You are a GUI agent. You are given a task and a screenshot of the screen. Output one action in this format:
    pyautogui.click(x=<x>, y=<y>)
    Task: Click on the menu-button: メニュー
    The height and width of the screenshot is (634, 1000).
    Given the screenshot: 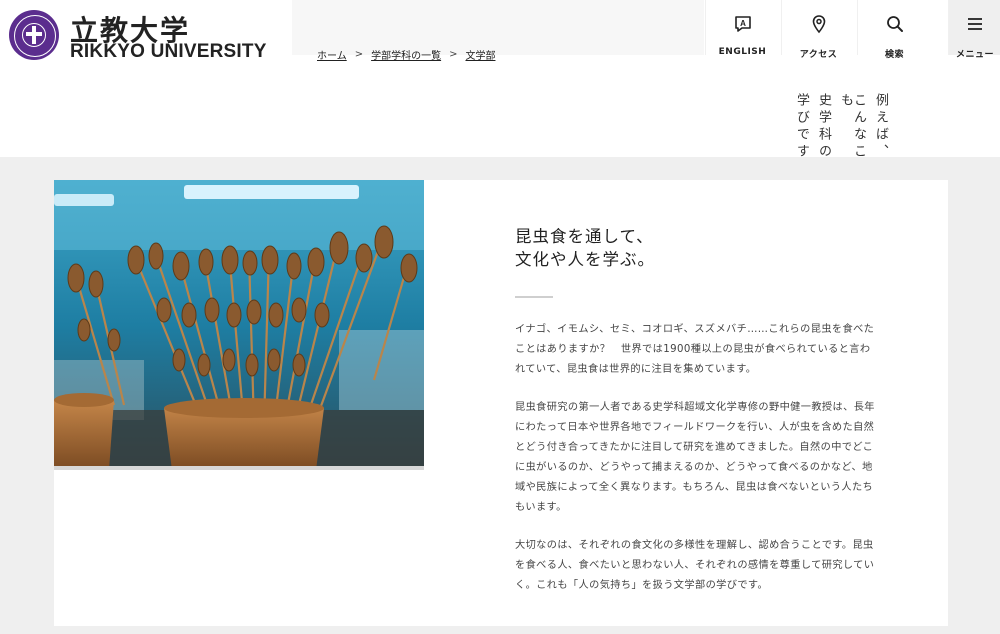 What is the action you would take?
    pyautogui.click(x=974, y=30)
    